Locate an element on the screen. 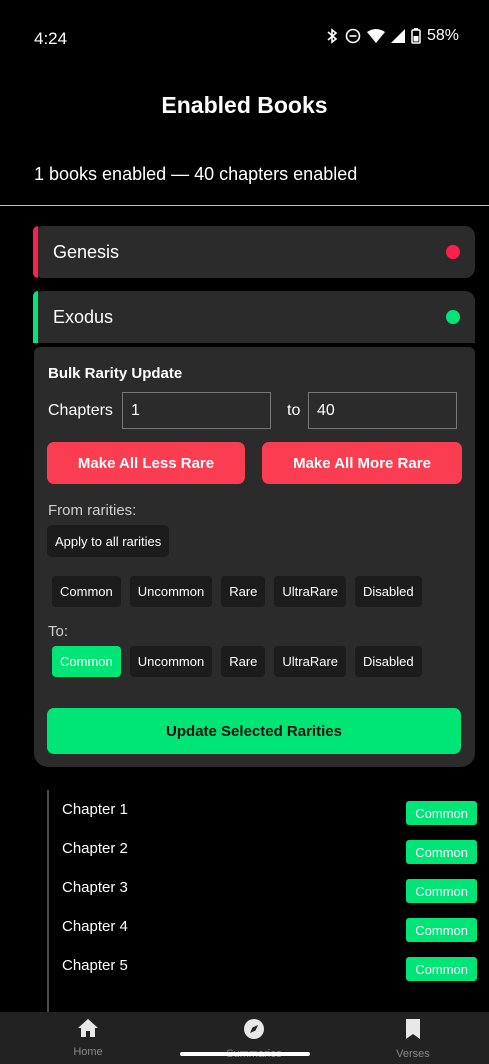  from-chip-disabled: Disabled is located at coordinates (388, 591).